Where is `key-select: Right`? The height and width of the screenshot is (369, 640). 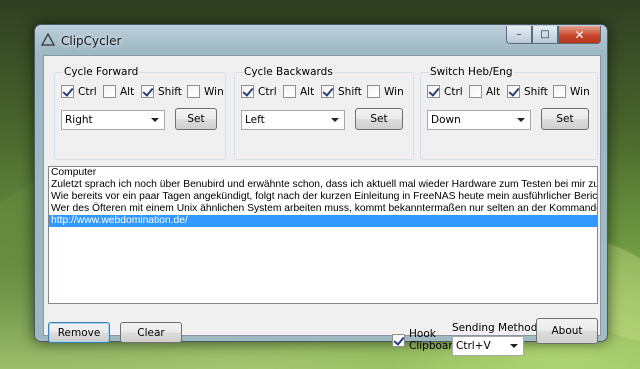
key-select: Right is located at coordinates (113, 120).